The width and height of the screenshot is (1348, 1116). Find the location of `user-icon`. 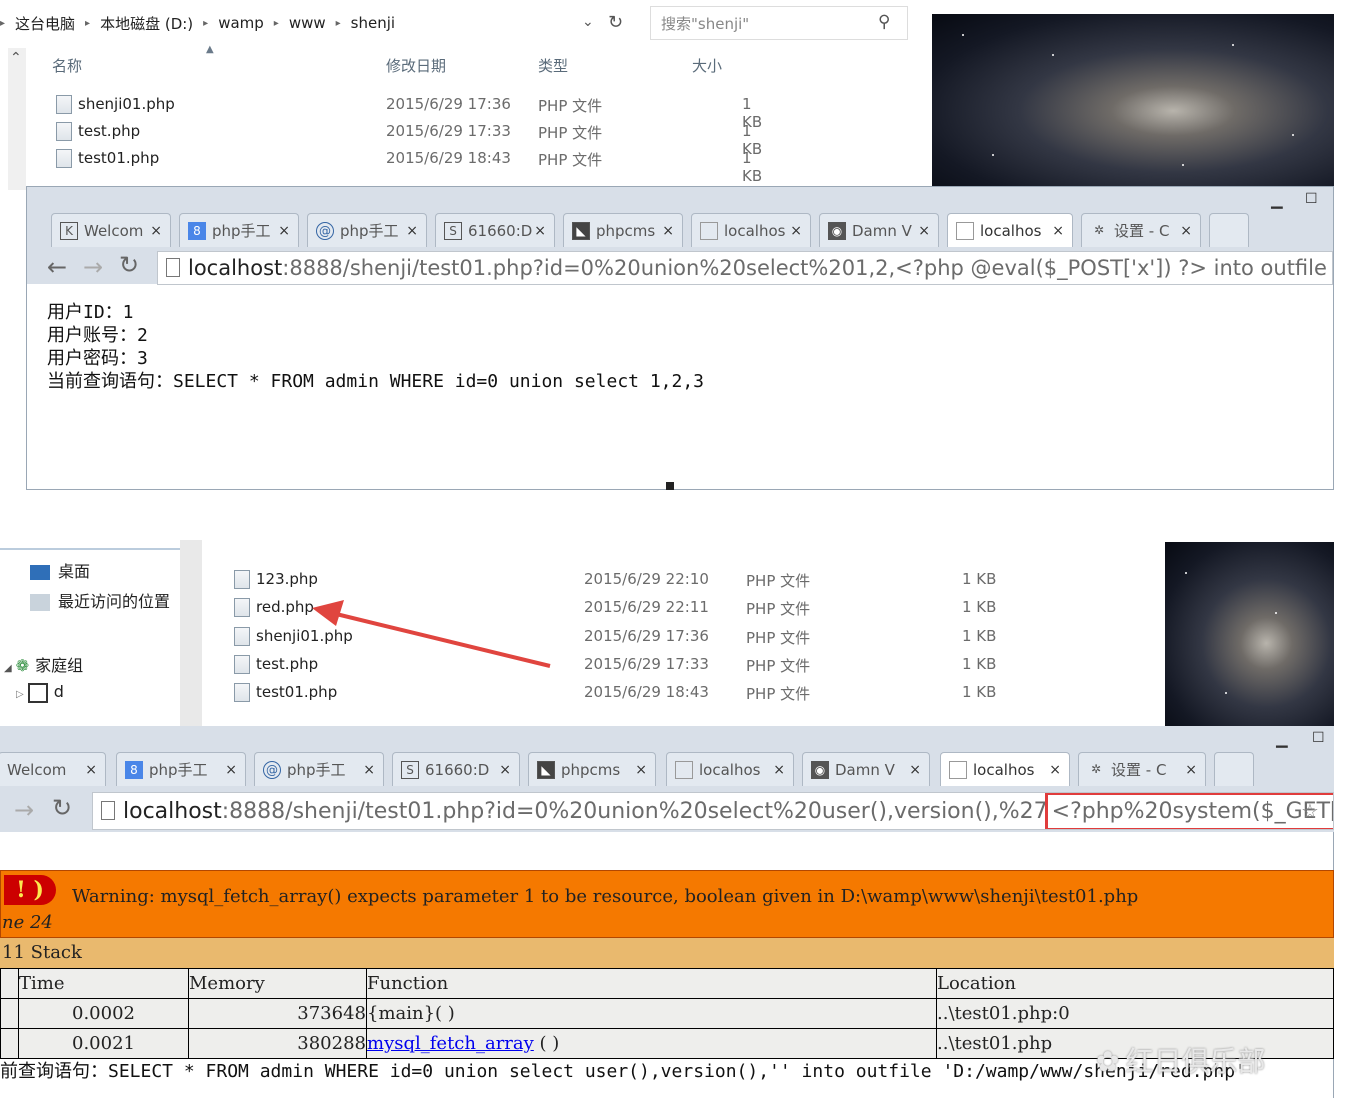

user-icon is located at coordinates (37, 692).